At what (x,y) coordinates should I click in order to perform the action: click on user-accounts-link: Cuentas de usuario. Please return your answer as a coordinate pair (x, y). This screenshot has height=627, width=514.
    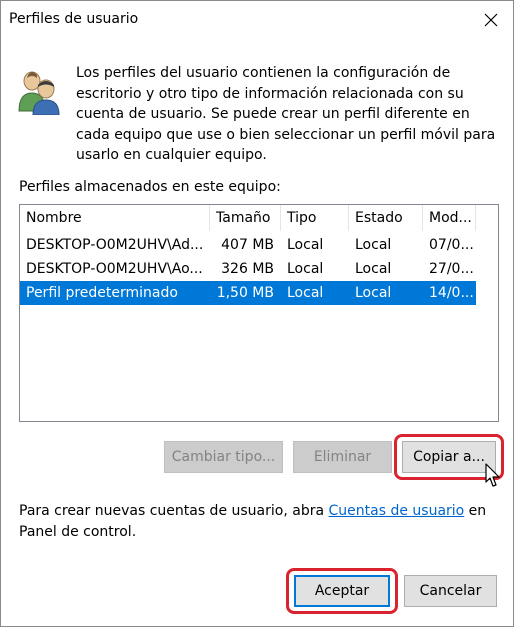
    Looking at the image, I should click on (397, 511).